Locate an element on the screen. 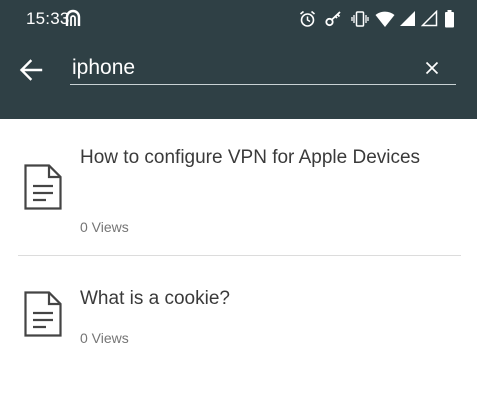 The width and height of the screenshot is (477, 401). wifi-icon is located at coordinates (385, 21).